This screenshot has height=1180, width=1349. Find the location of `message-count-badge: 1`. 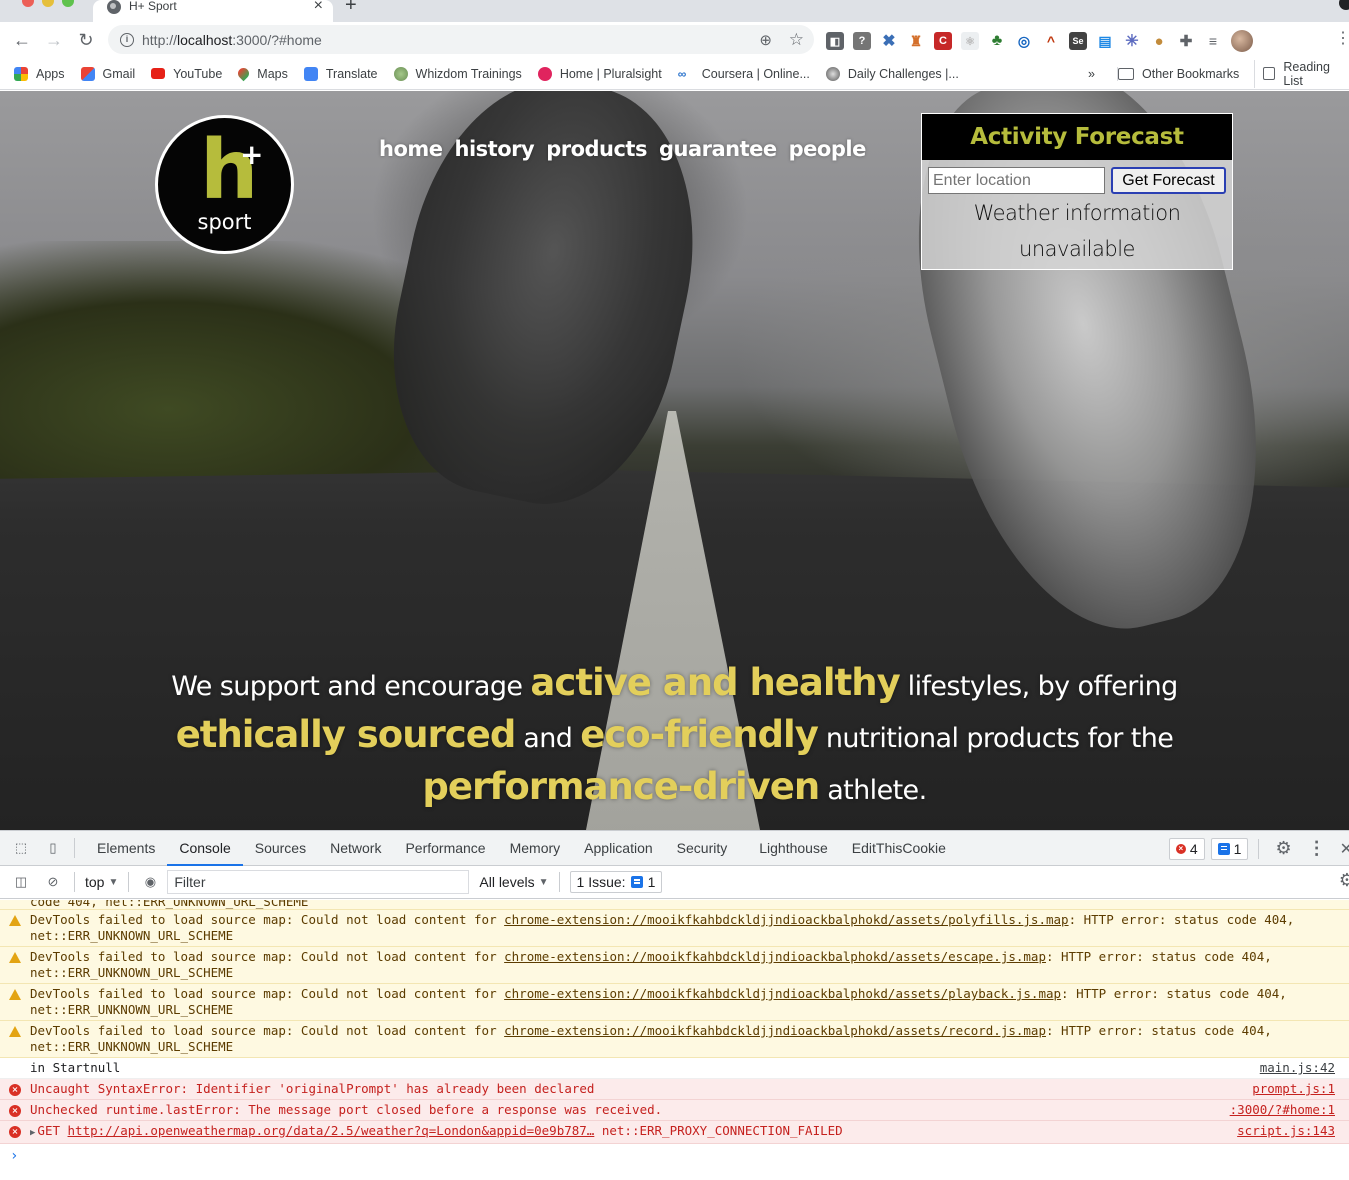

message-count-badge: 1 is located at coordinates (1229, 848).